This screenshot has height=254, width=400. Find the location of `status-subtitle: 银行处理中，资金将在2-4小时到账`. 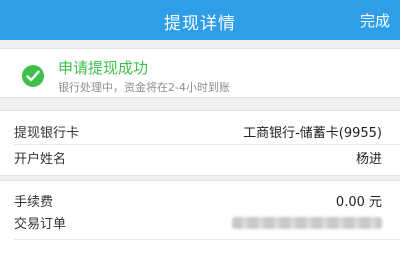

status-subtitle: 银行处理中，资金将在2-4小时到账 is located at coordinates (144, 87).